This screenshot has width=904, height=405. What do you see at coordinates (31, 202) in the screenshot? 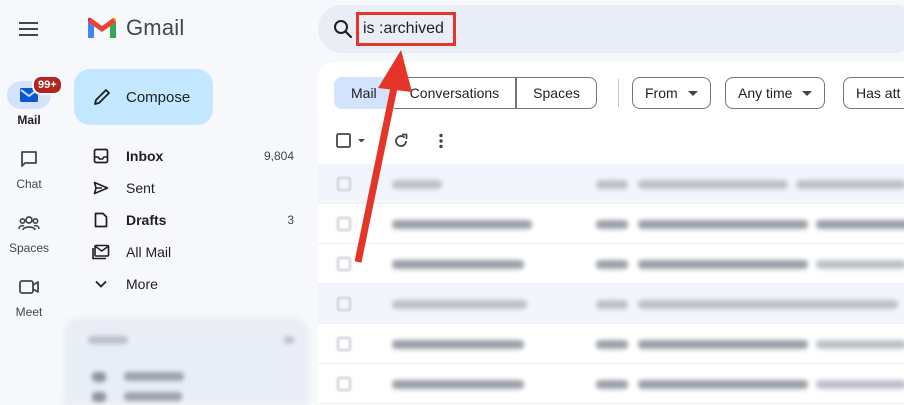
I see `app-rail: 99+ Mail Chat Spaces Meet` at bounding box center [31, 202].